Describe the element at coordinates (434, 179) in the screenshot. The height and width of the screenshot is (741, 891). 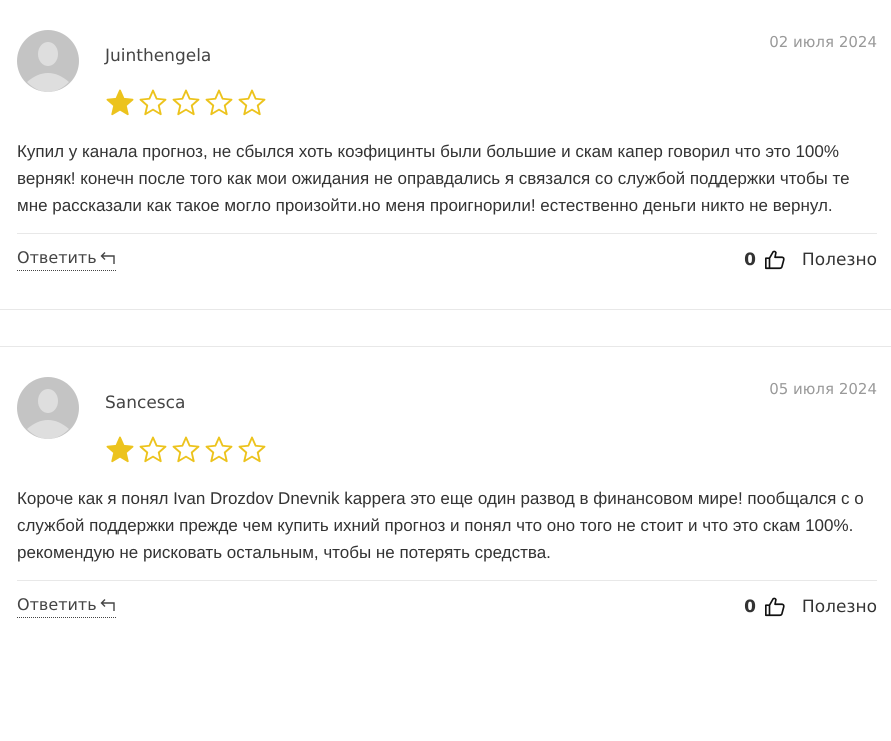
I see `review-text: Купил у канала прогноз, не сбылся хоть коэфицинты были большие и скам капер говорил что это 100% верняк! конечн после того как мои ожидания не оправдались я связался со службой поддержки чтобы те мне рассказали как такое могло произойти.но меня проигнорили! естественно деньги никто не вернул.` at that location.